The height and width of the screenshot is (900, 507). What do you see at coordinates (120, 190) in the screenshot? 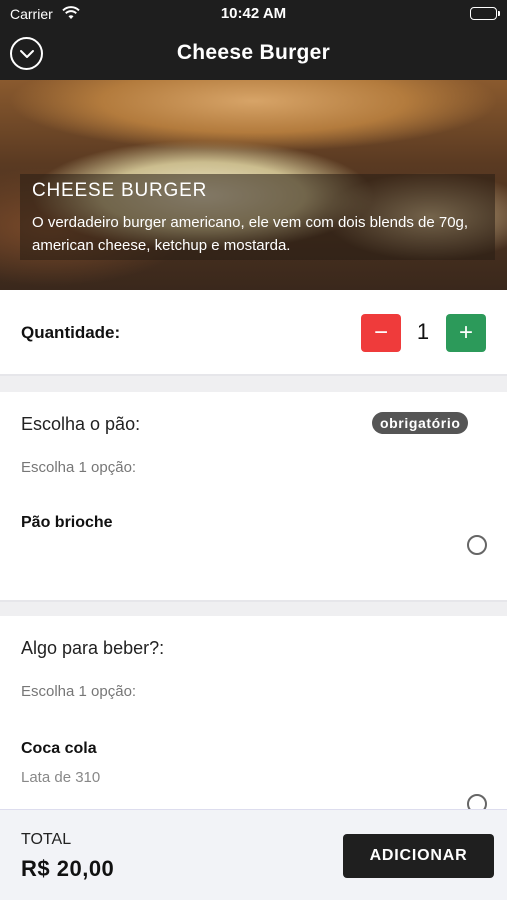
I see `product-name: CHEESE BURGER` at bounding box center [120, 190].